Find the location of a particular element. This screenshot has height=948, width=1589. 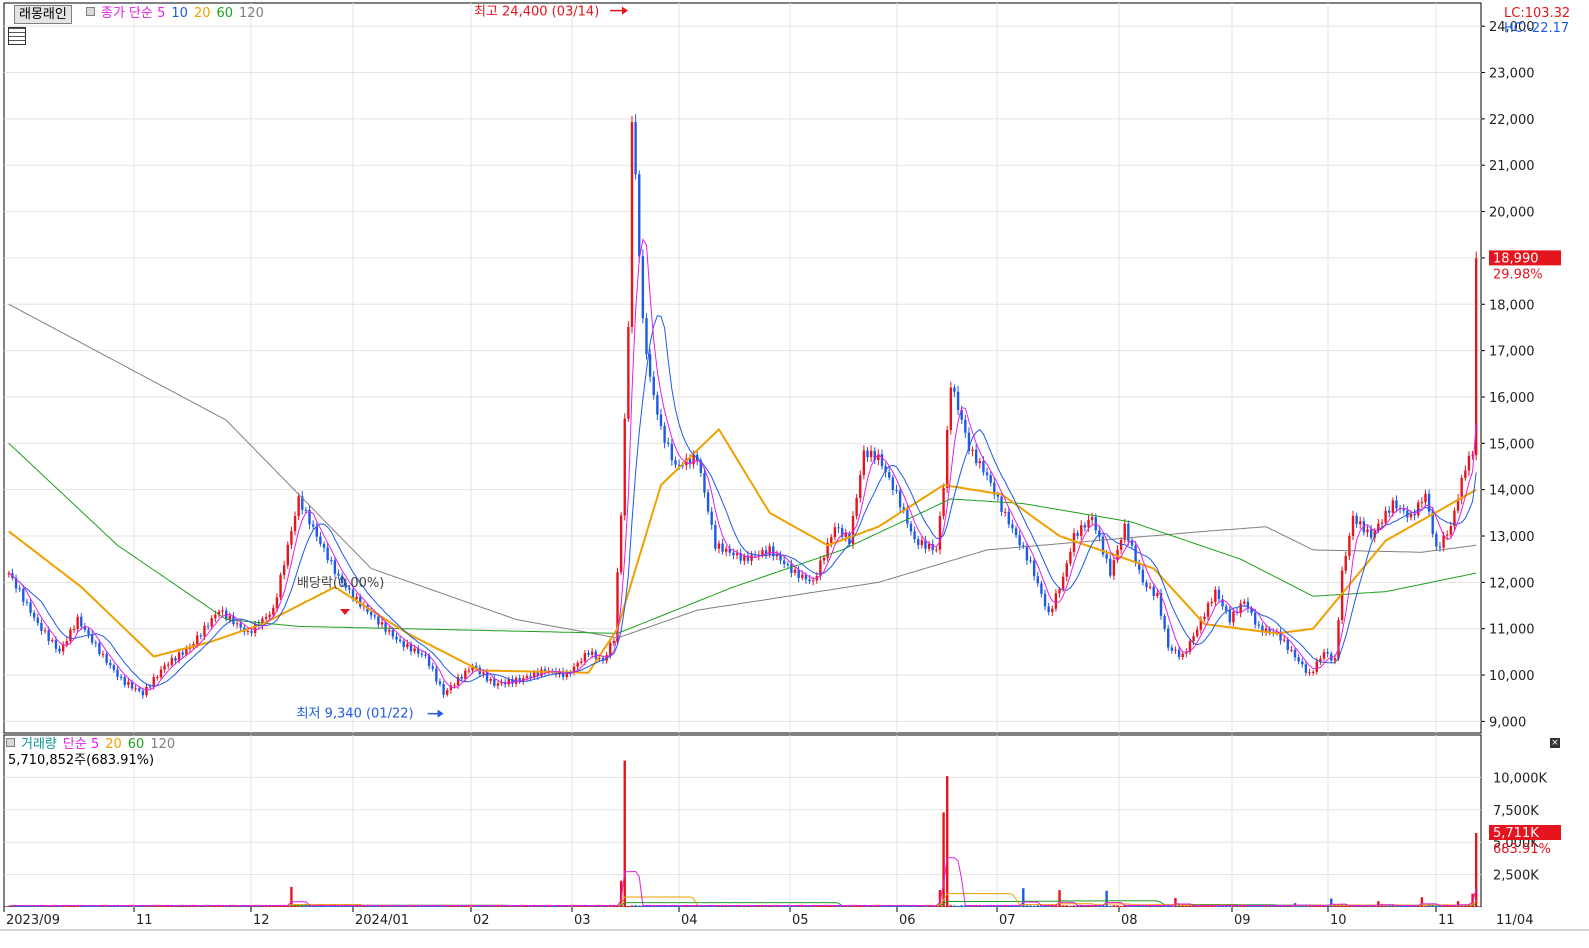

volume-tick-label: 7,500K is located at coordinates (1516, 811).